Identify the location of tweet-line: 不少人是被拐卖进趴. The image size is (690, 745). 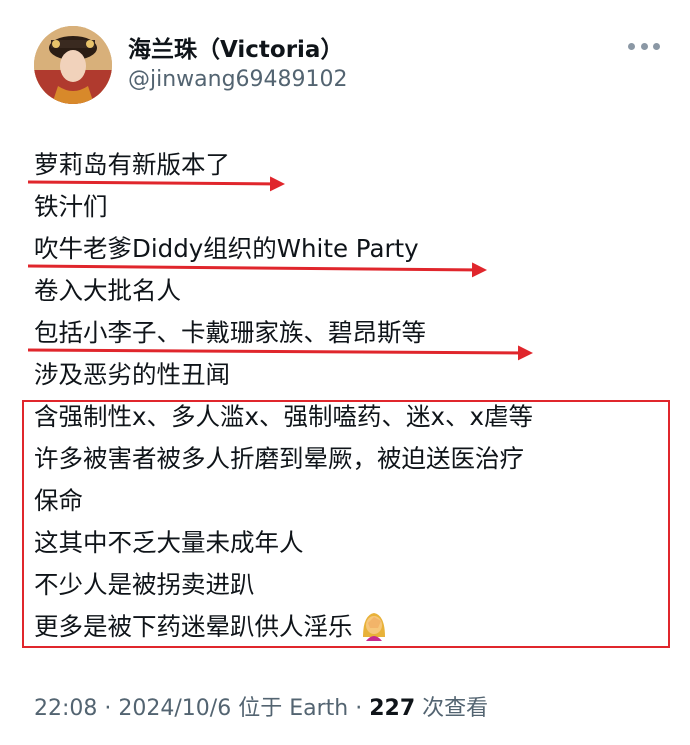
(144, 584).